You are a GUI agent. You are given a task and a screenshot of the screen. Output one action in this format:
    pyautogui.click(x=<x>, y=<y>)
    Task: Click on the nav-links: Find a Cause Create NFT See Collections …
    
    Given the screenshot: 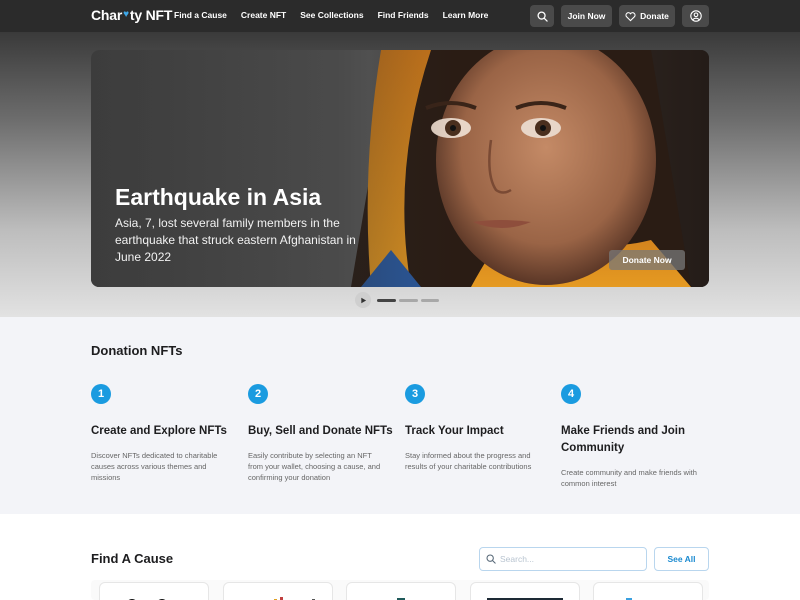 What is the action you would take?
    pyautogui.click(x=331, y=15)
    